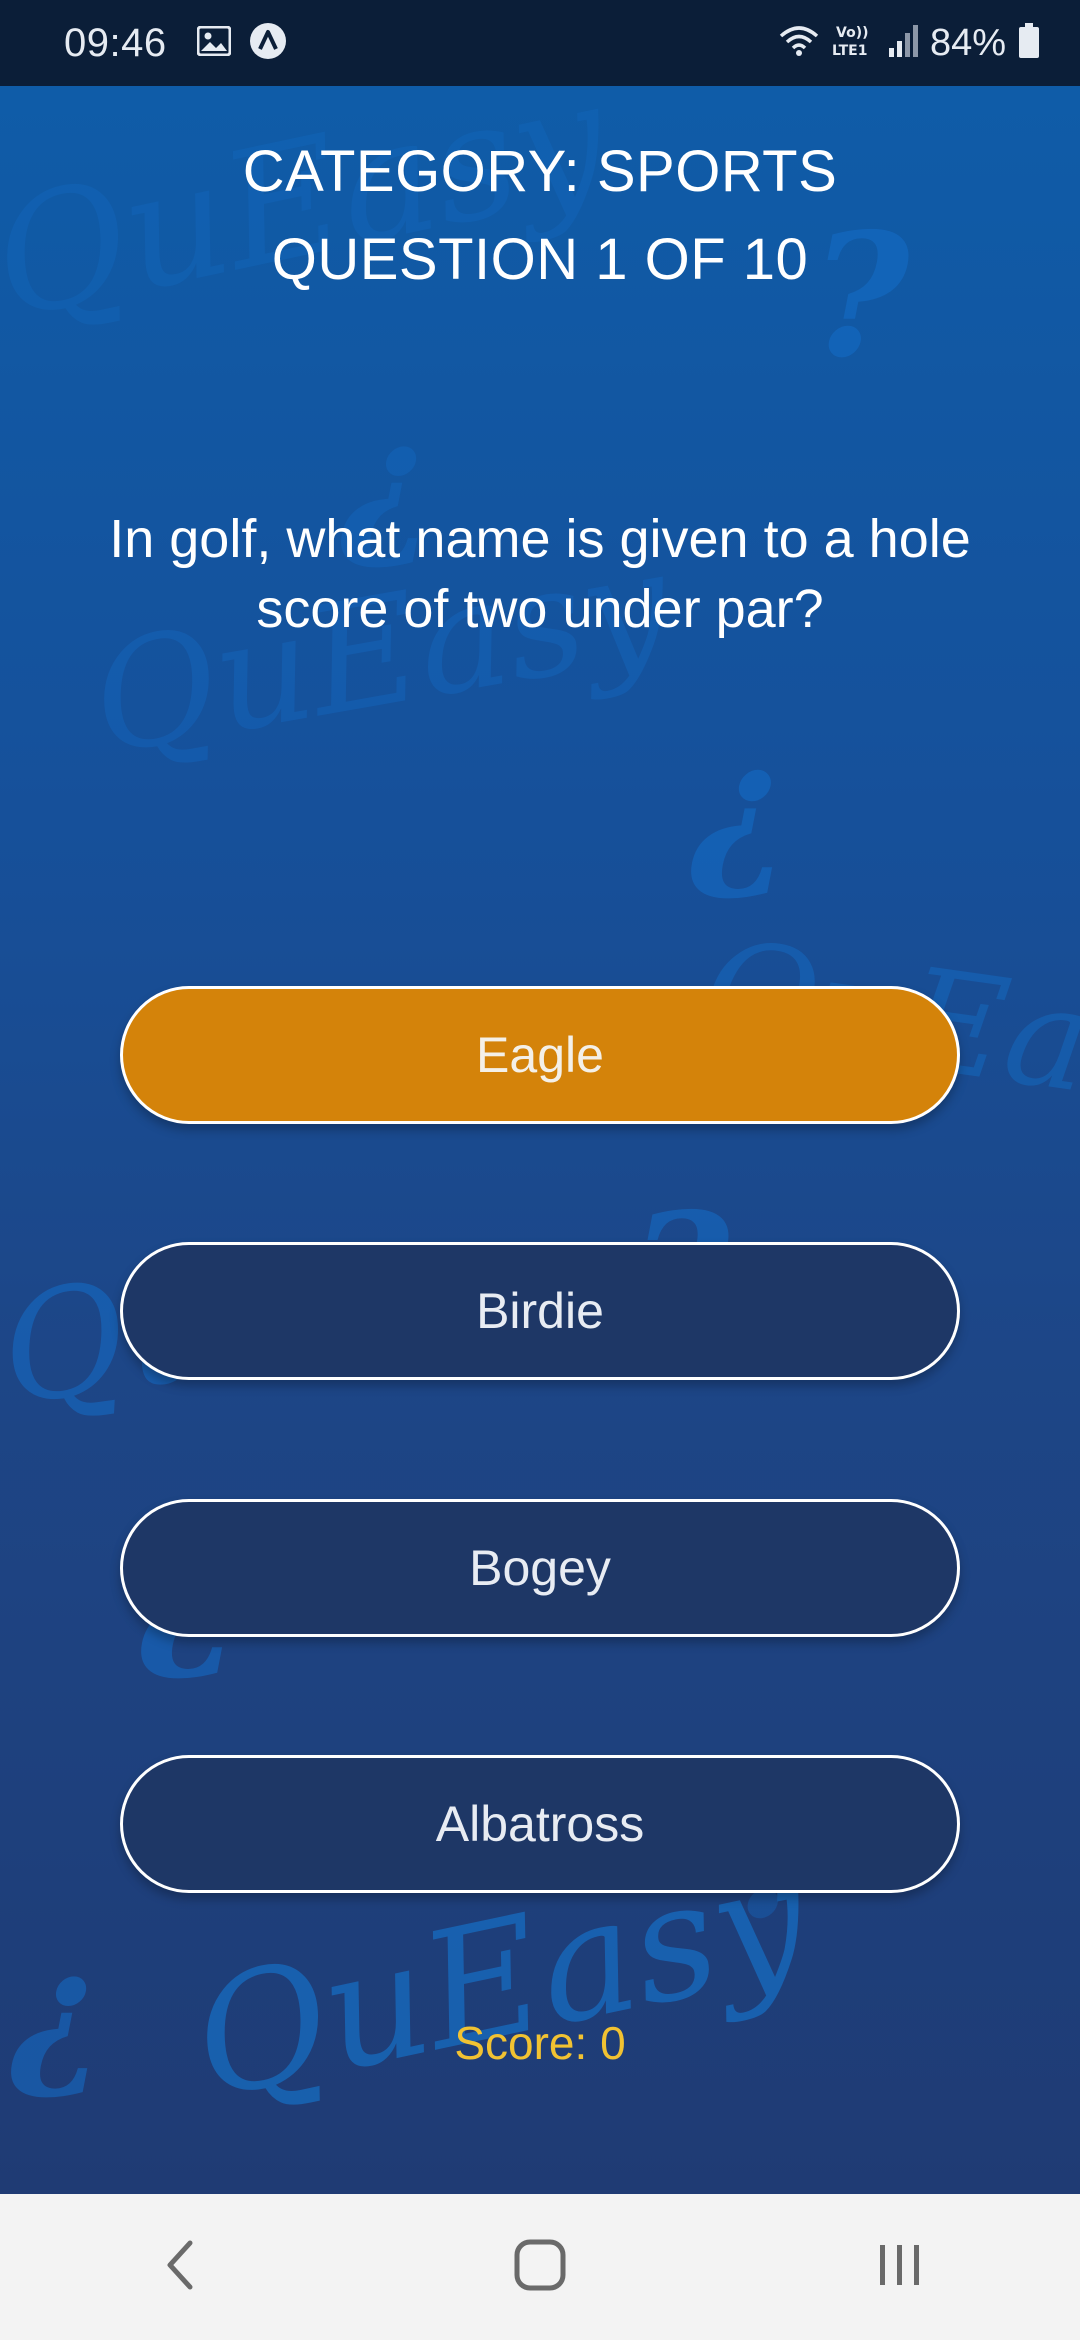 The height and width of the screenshot is (2340, 1080). I want to click on recents-button, so click(900, 2267).